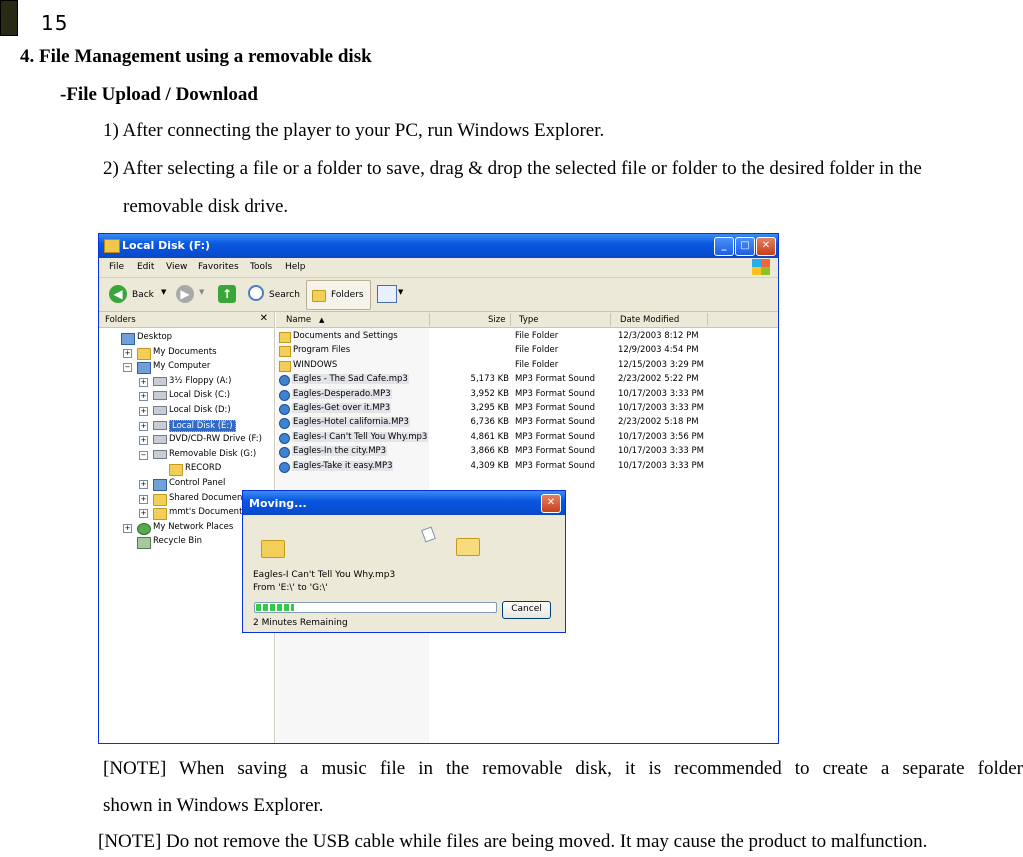  What do you see at coordinates (160, 440) in the screenshot?
I see `cd-drive-icon` at bounding box center [160, 440].